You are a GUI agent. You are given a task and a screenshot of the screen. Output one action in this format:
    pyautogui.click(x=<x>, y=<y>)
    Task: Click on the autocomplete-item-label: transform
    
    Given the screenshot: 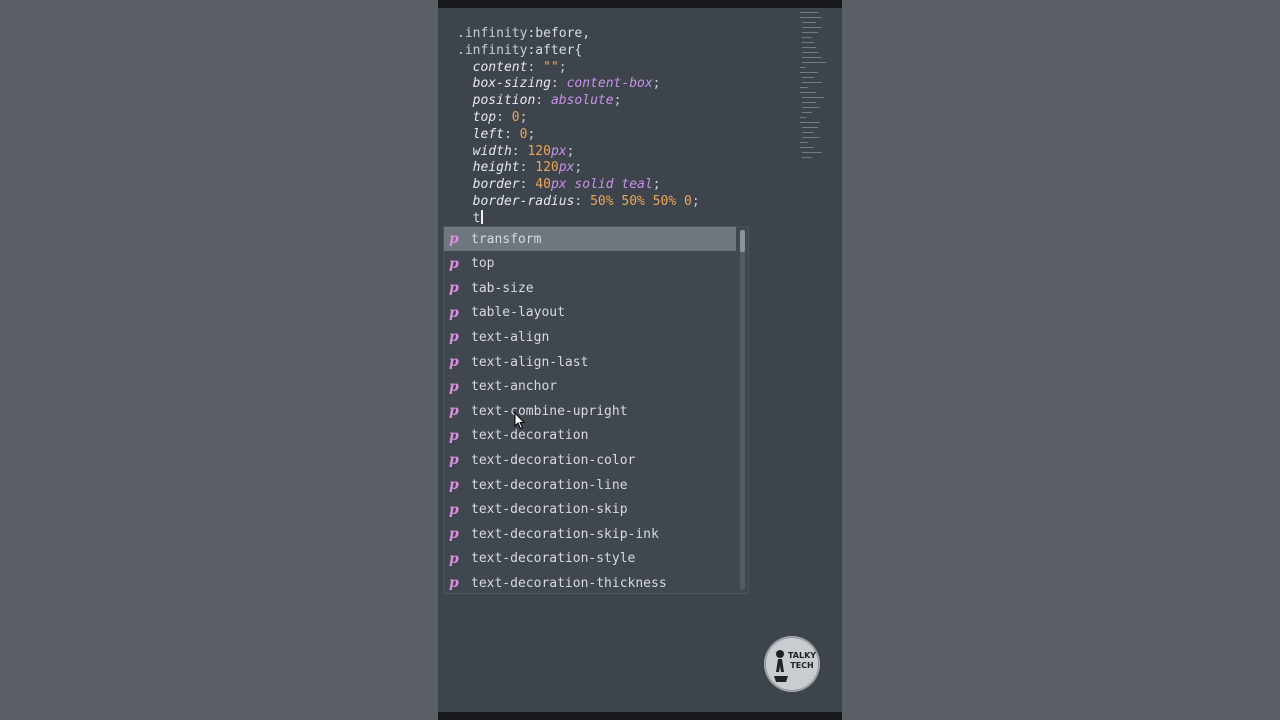 What is the action you would take?
    pyautogui.click(x=506, y=239)
    